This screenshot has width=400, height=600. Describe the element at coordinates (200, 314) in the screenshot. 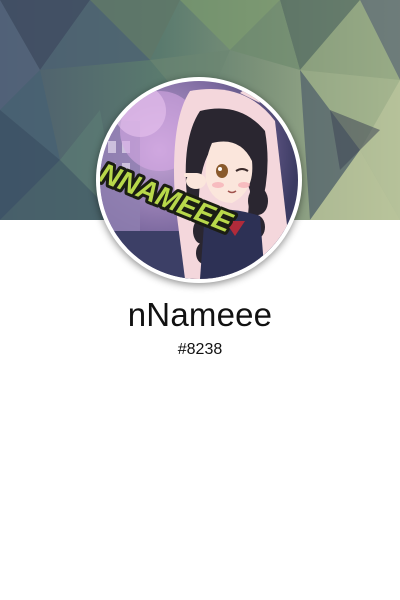

I see `username: nNameee` at that location.